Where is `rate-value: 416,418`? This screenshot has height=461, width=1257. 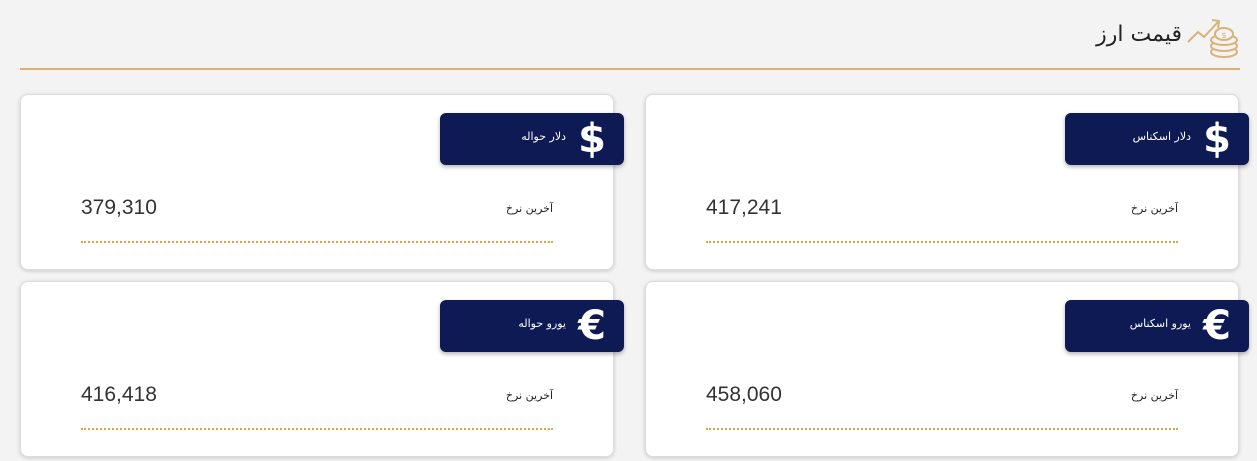
rate-value: 416,418 is located at coordinates (119, 394).